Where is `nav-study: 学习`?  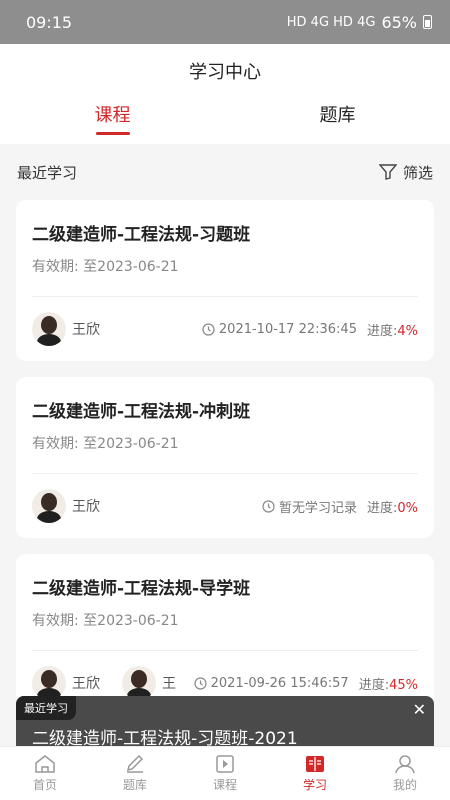
nav-study: 学习 is located at coordinates (315, 773).